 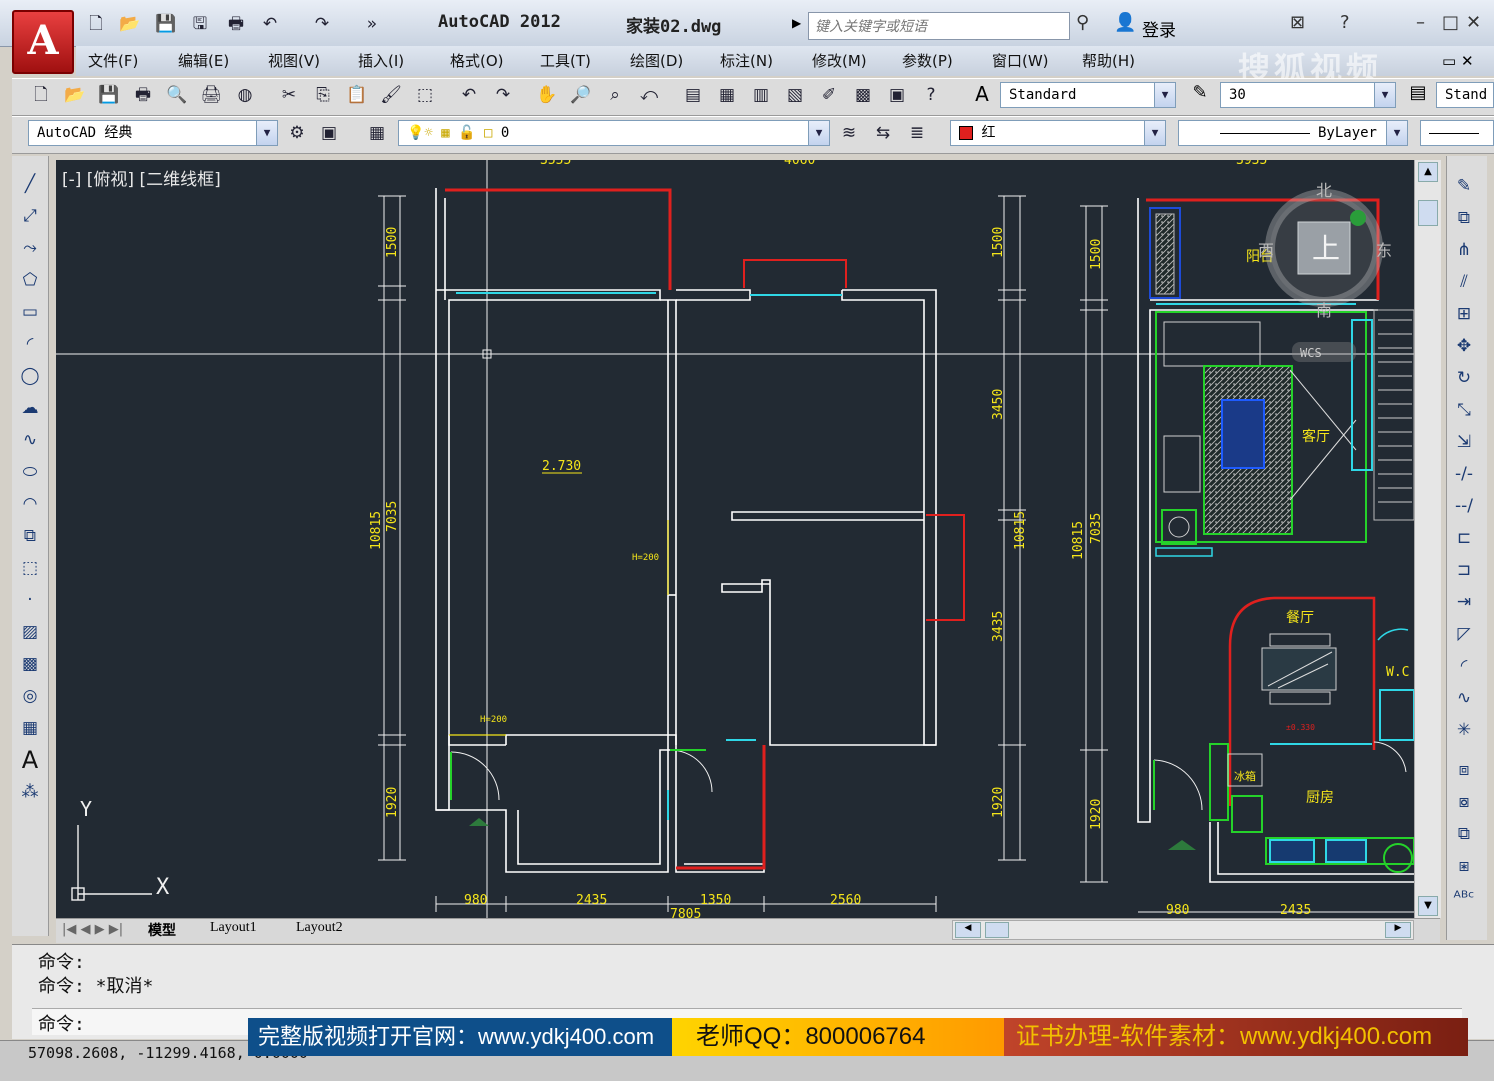 I want to click on signin-link: 登录, so click(x=1159, y=28).